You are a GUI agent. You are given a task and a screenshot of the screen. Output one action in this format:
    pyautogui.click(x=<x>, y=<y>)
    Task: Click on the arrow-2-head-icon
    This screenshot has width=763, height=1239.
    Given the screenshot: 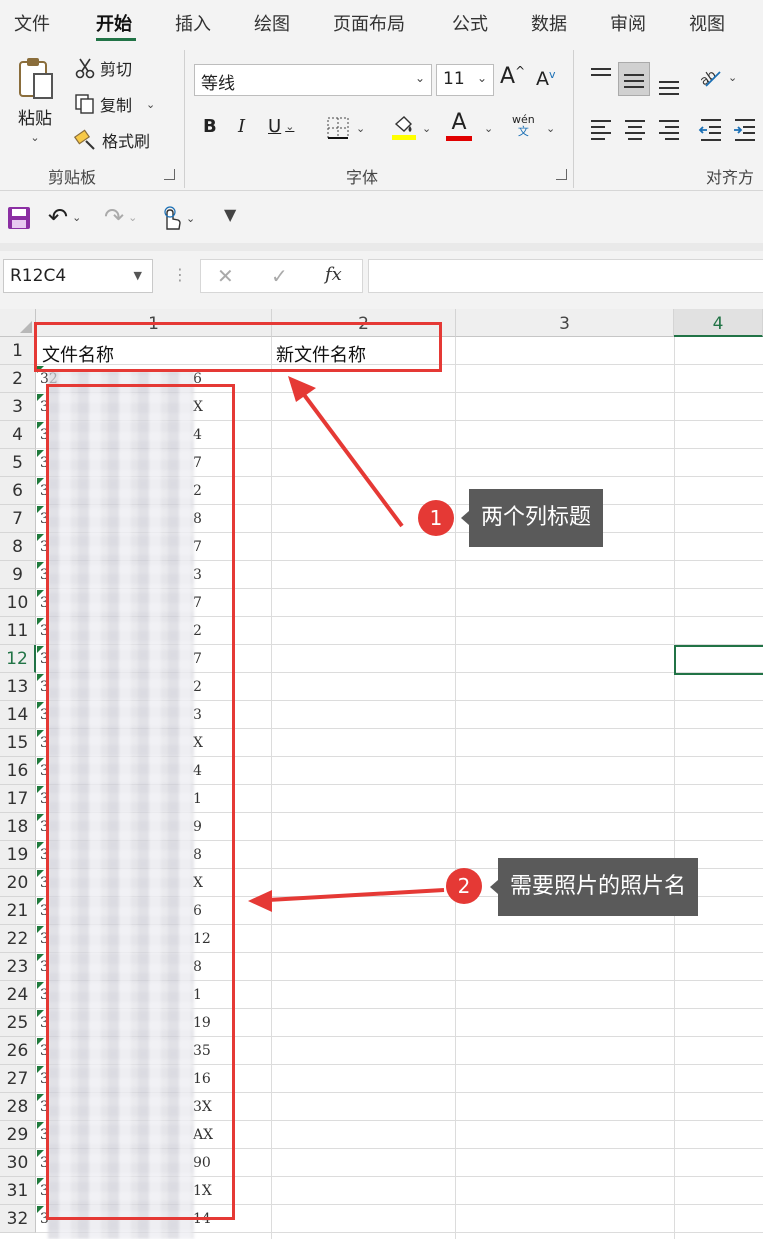 What is the action you would take?
    pyautogui.click(x=260, y=901)
    